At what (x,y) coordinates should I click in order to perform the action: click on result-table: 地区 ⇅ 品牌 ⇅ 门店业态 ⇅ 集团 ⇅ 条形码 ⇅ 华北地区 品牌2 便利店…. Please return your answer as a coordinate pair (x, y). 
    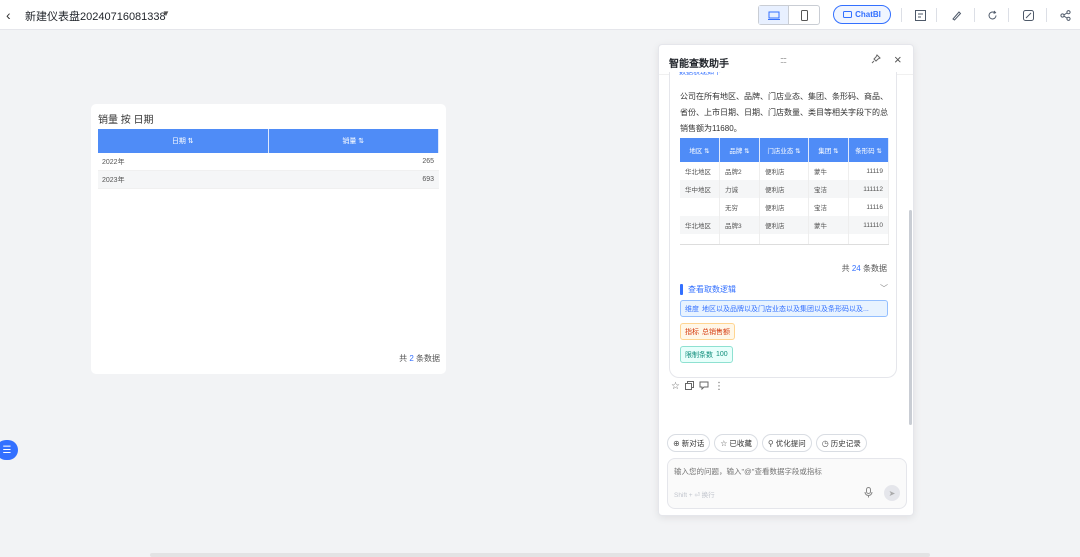
    Looking at the image, I should click on (784, 191).